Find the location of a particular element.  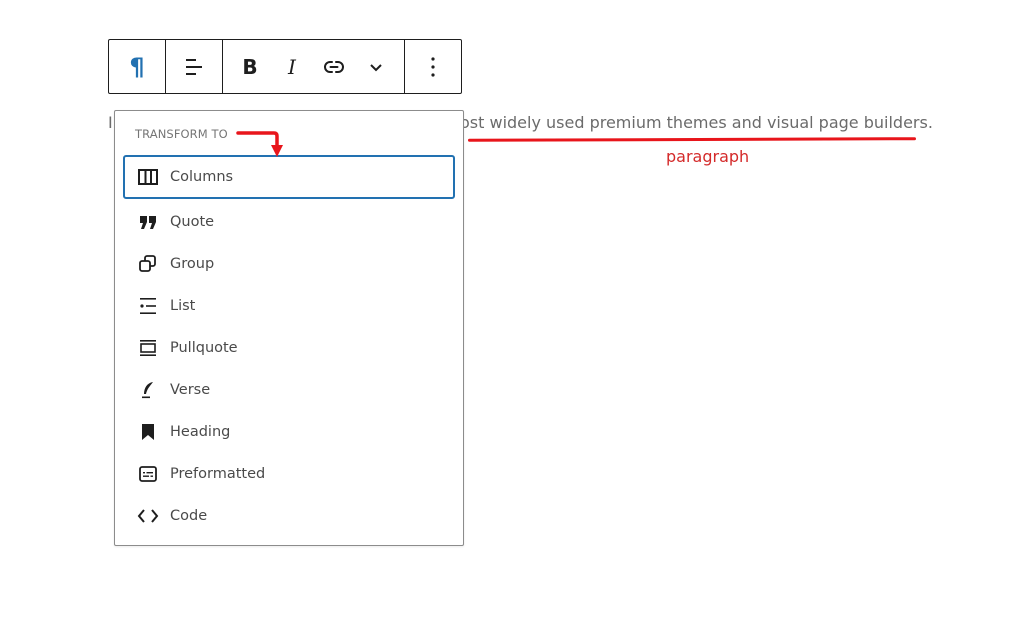

link-icon is located at coordinates (334, 66).